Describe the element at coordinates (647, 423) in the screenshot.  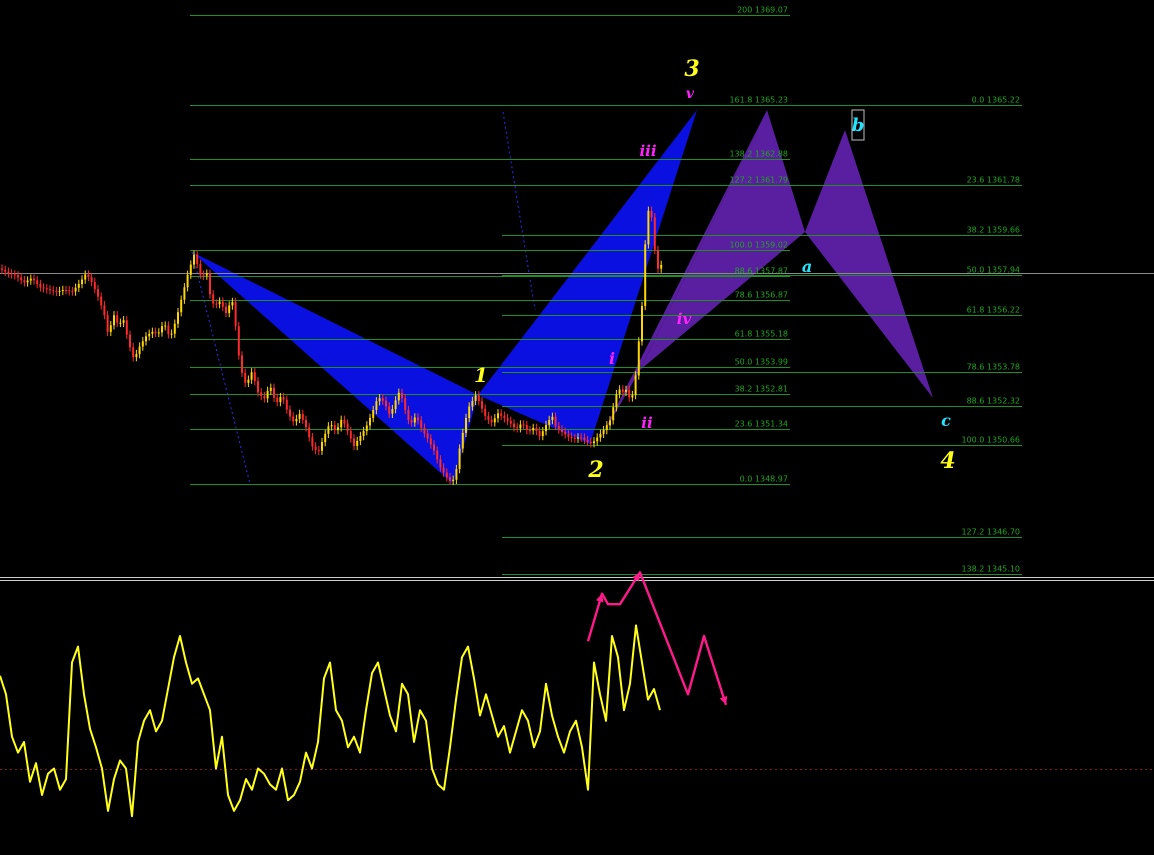
I see `wave-label-ii: ii` at that location.